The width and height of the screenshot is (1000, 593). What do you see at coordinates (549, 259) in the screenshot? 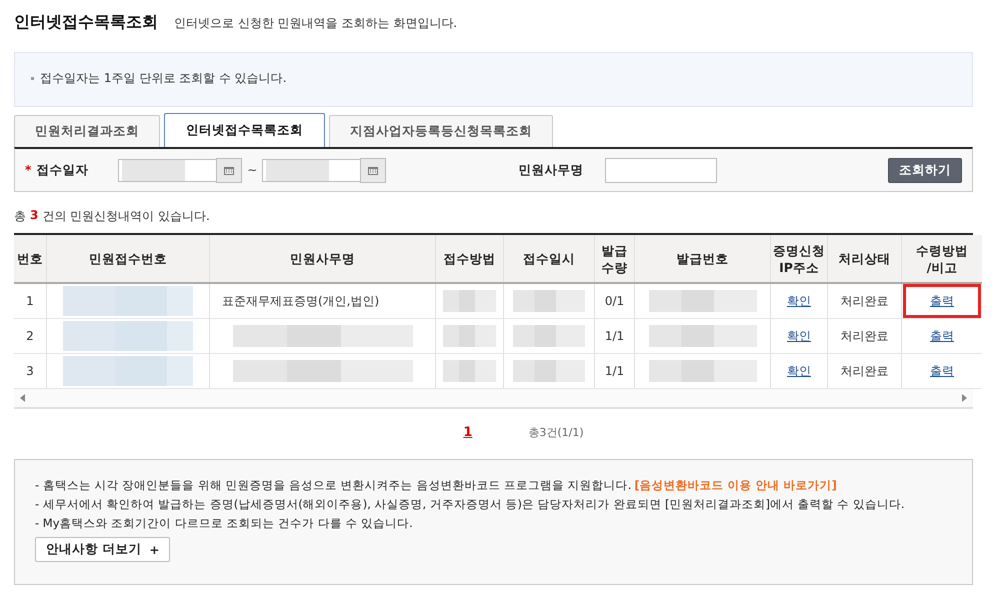
I see `column-header: 접수일시` at bounding box center [549, 259].